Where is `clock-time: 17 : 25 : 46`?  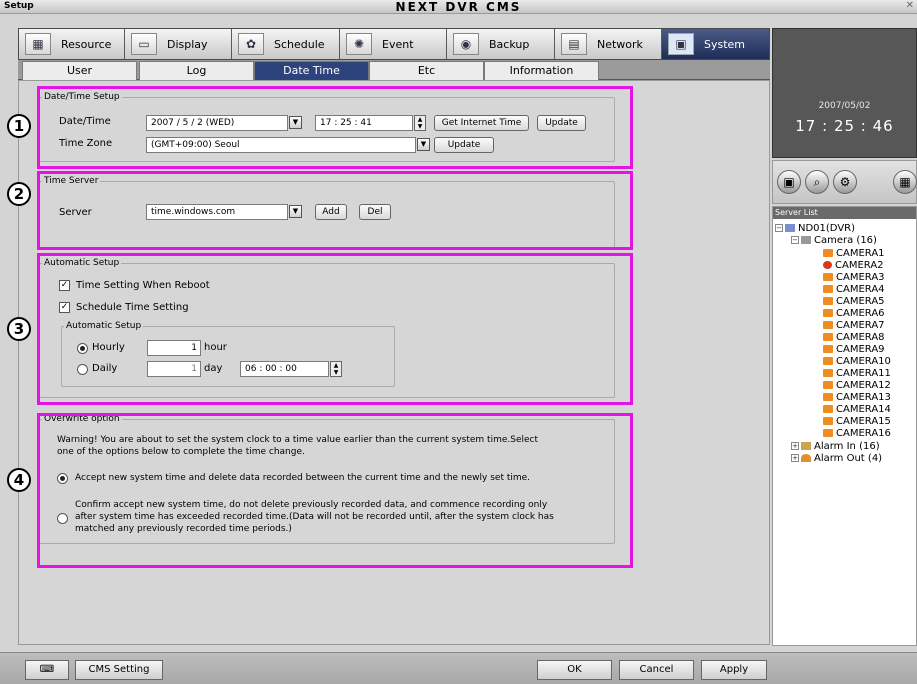 clock-time: 17 : 25 : 46 is located at coordinates (844, 126).